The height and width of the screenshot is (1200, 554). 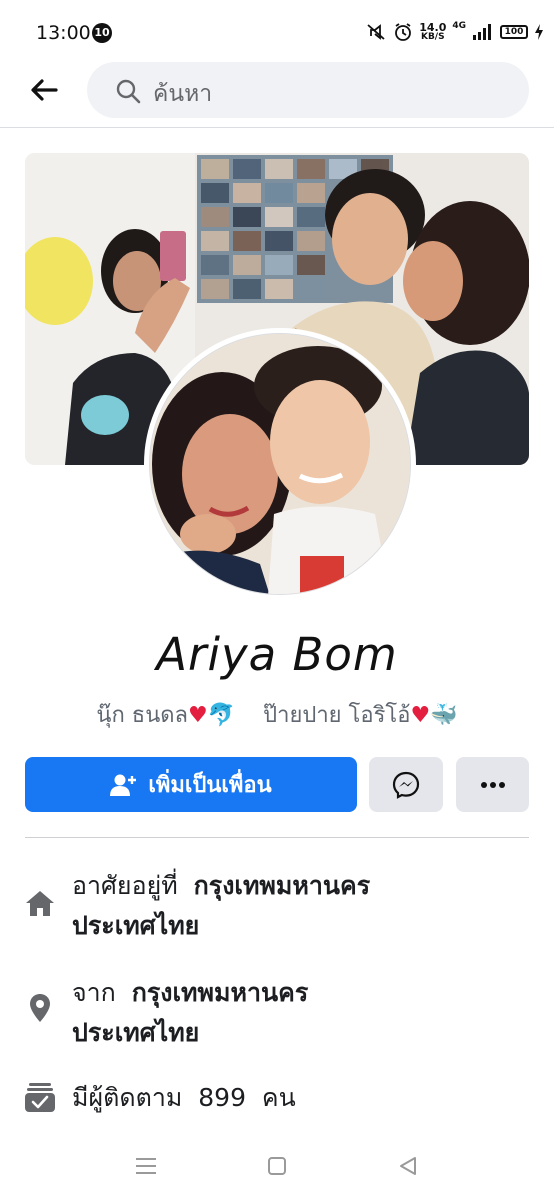 I want to click on more-icon, so click(x=492, y=784).